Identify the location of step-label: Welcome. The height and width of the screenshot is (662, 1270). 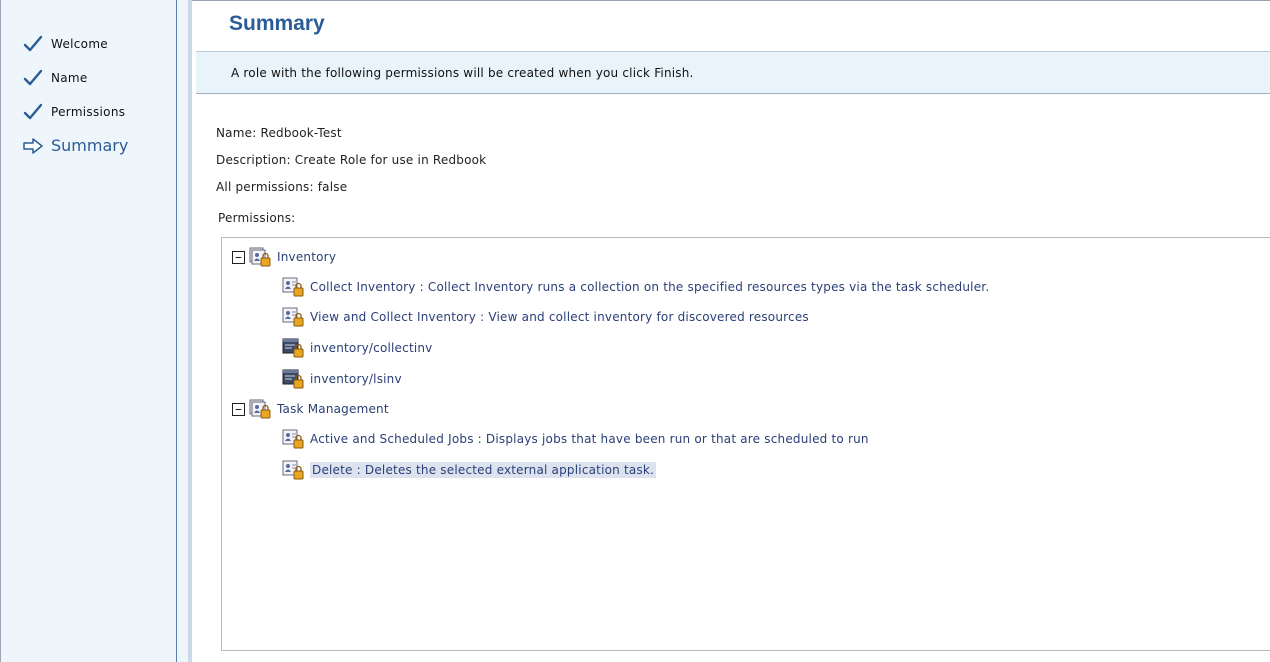
(79, 44).